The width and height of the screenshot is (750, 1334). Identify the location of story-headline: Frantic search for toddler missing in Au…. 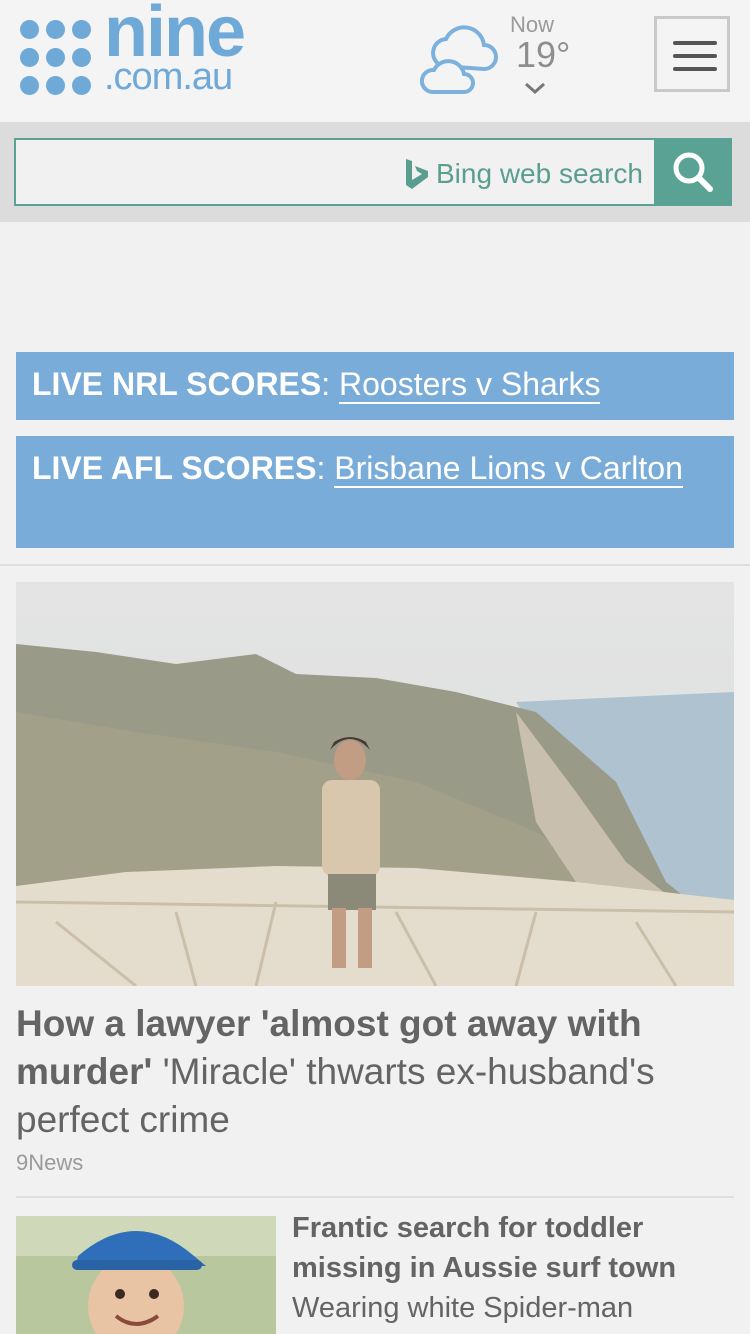
(512, 1248).